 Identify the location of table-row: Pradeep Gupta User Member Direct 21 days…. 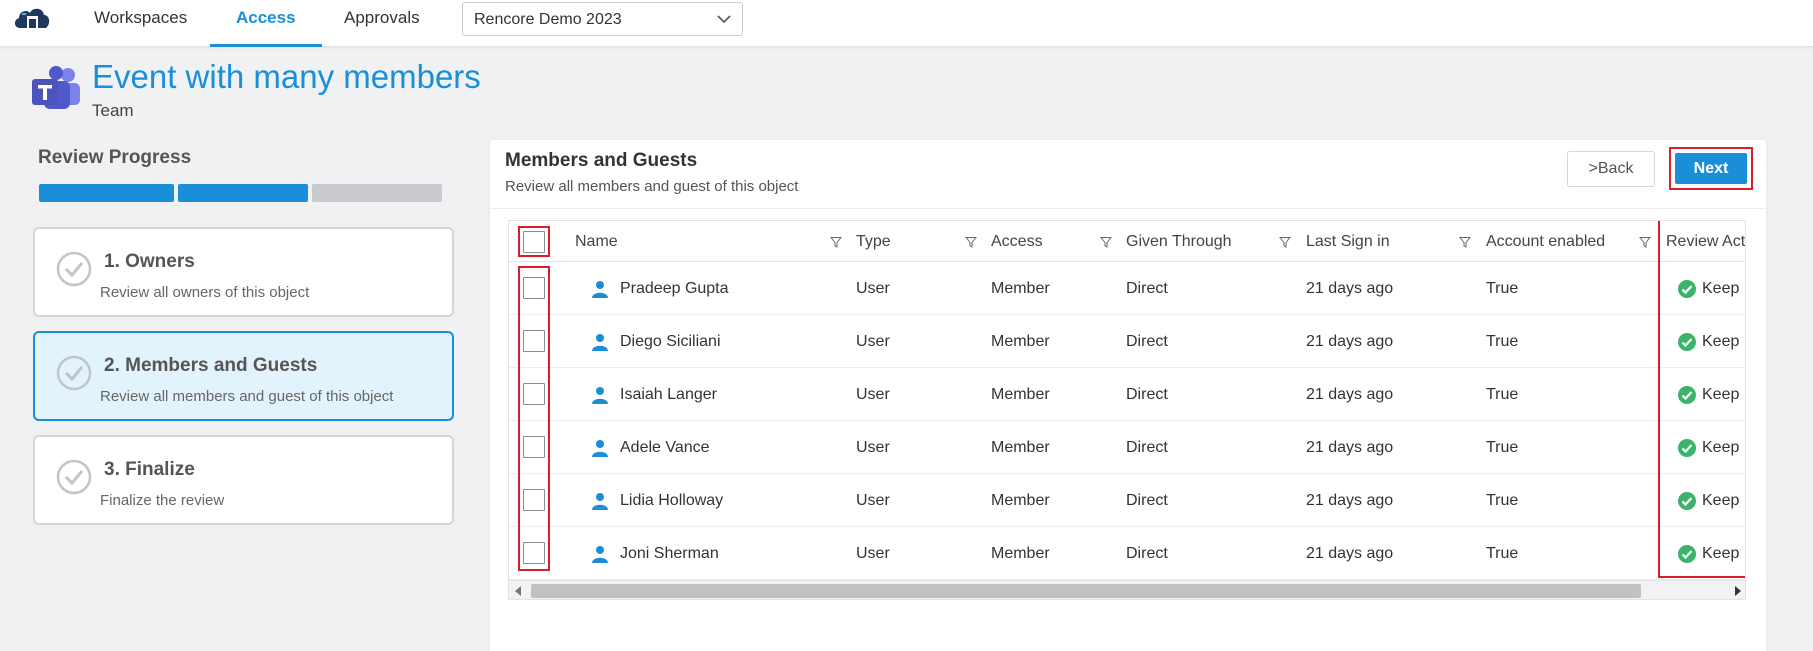
(1127, 288).